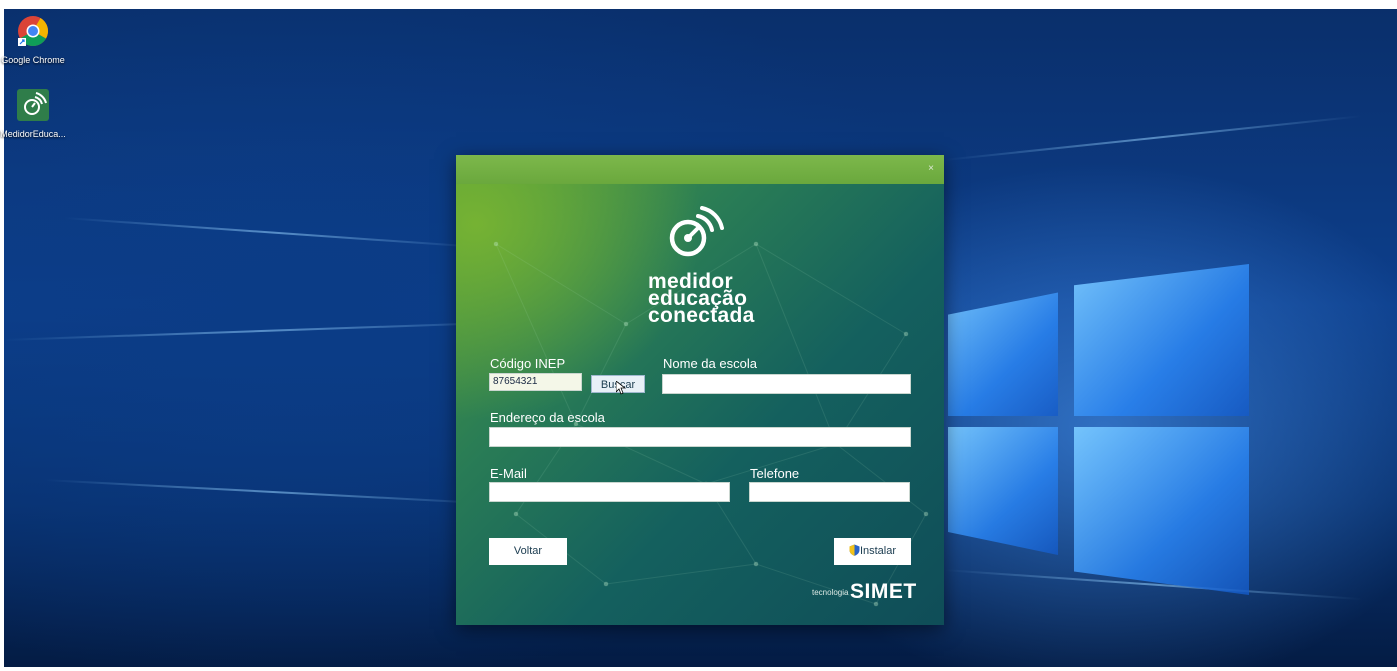  I want to click on tech-label: tecnologia, so click(830, 592).